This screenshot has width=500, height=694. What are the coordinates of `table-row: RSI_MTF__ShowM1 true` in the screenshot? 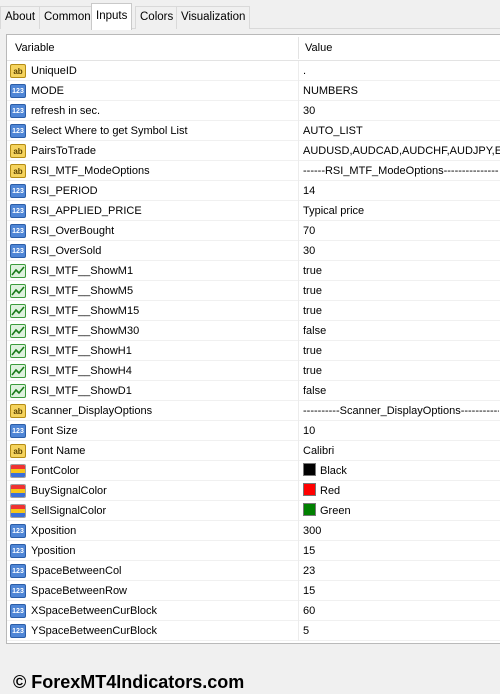 It's located at (253, 271).